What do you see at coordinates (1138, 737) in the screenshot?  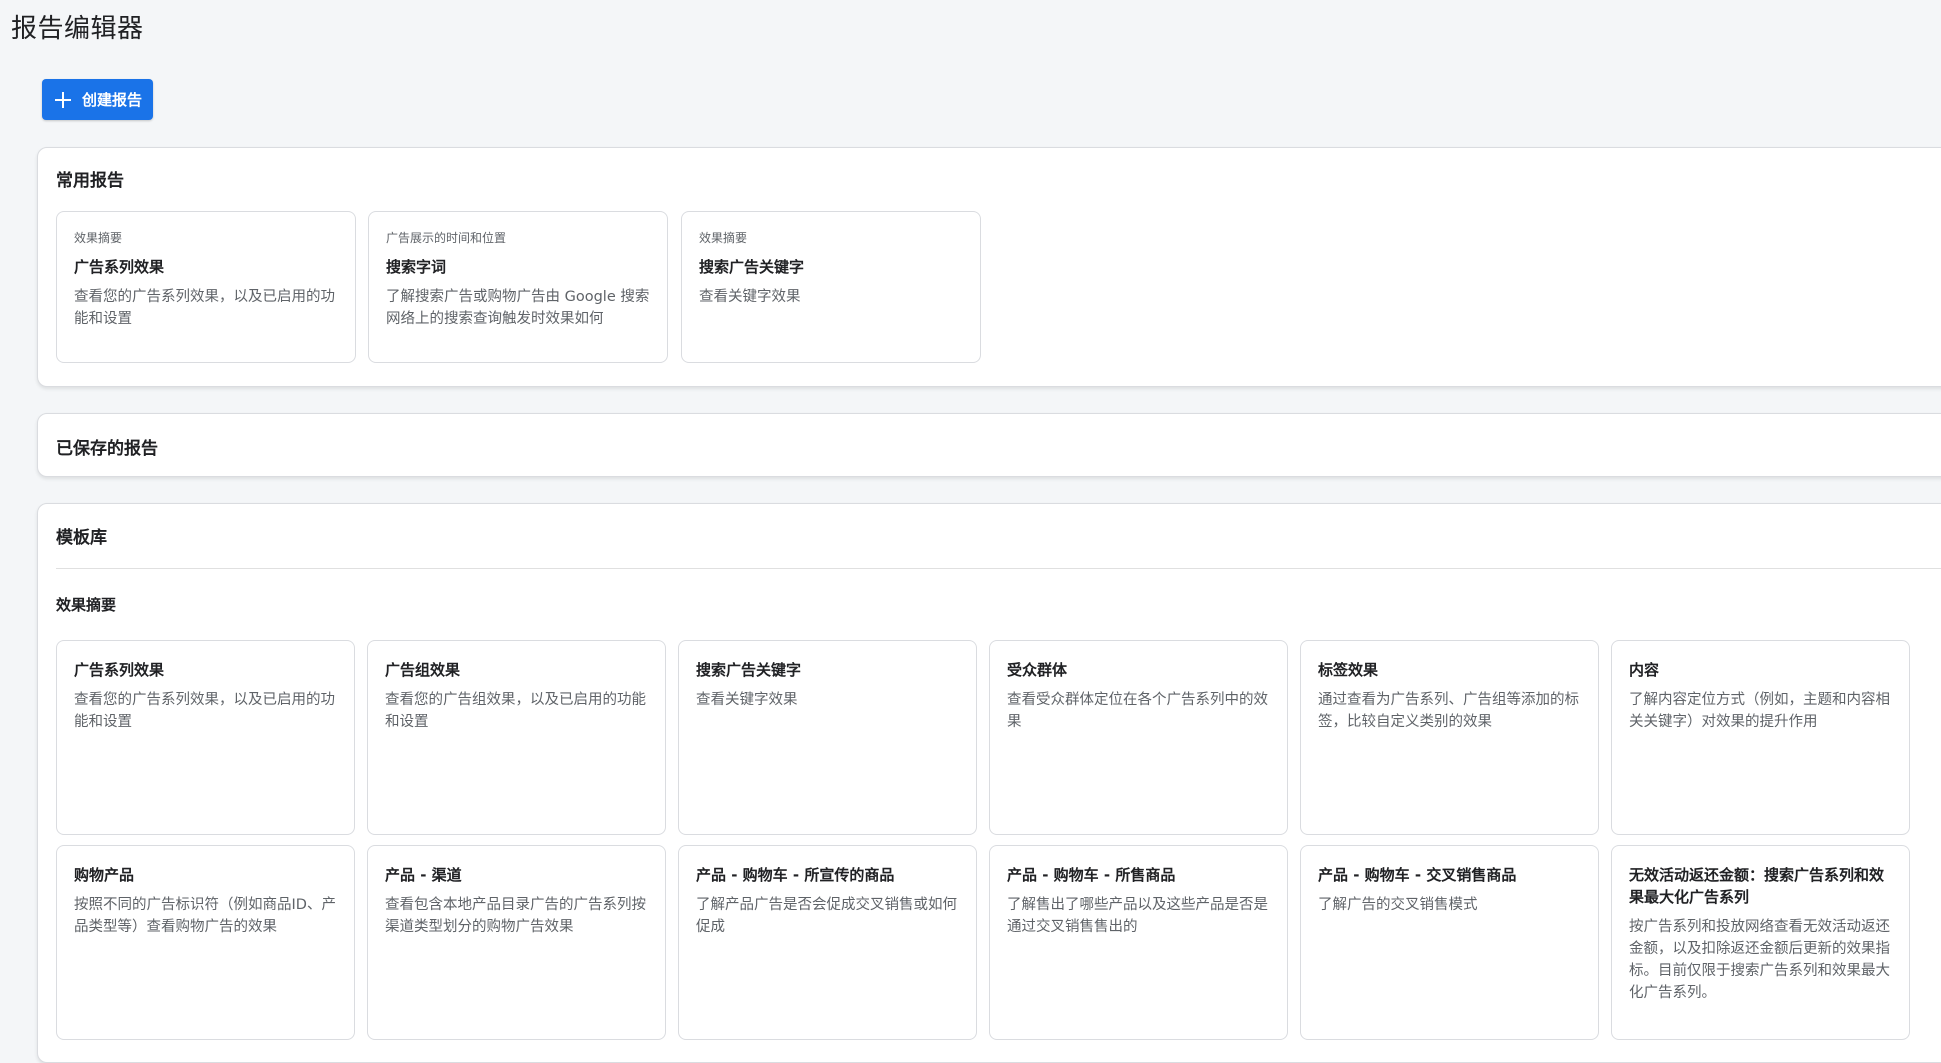 I see `template-card: 受众群体 查看受众群体定位在各个广告系列中的效果` at bounding box center [1138, 737].